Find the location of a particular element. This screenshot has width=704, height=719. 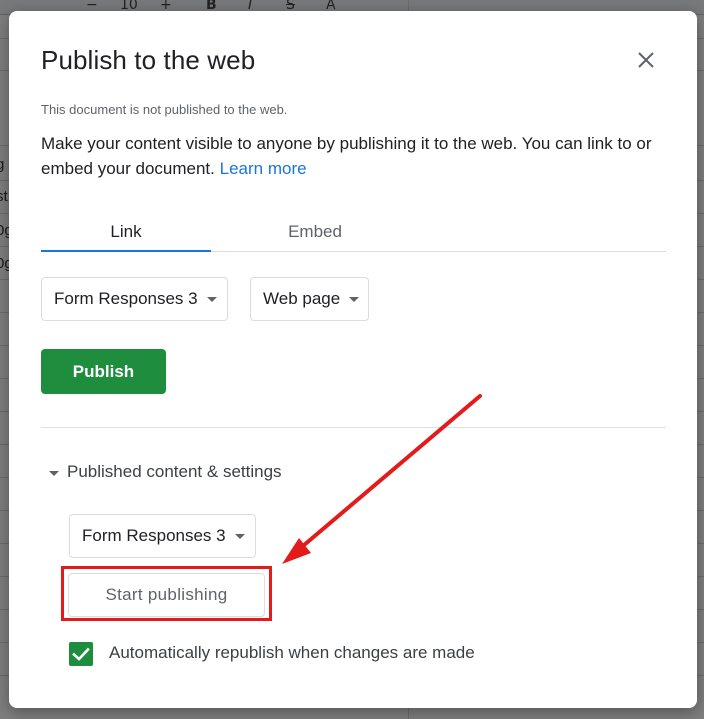

published-sheet-value: Form Responses 3 is located at coordinates (154, 535).